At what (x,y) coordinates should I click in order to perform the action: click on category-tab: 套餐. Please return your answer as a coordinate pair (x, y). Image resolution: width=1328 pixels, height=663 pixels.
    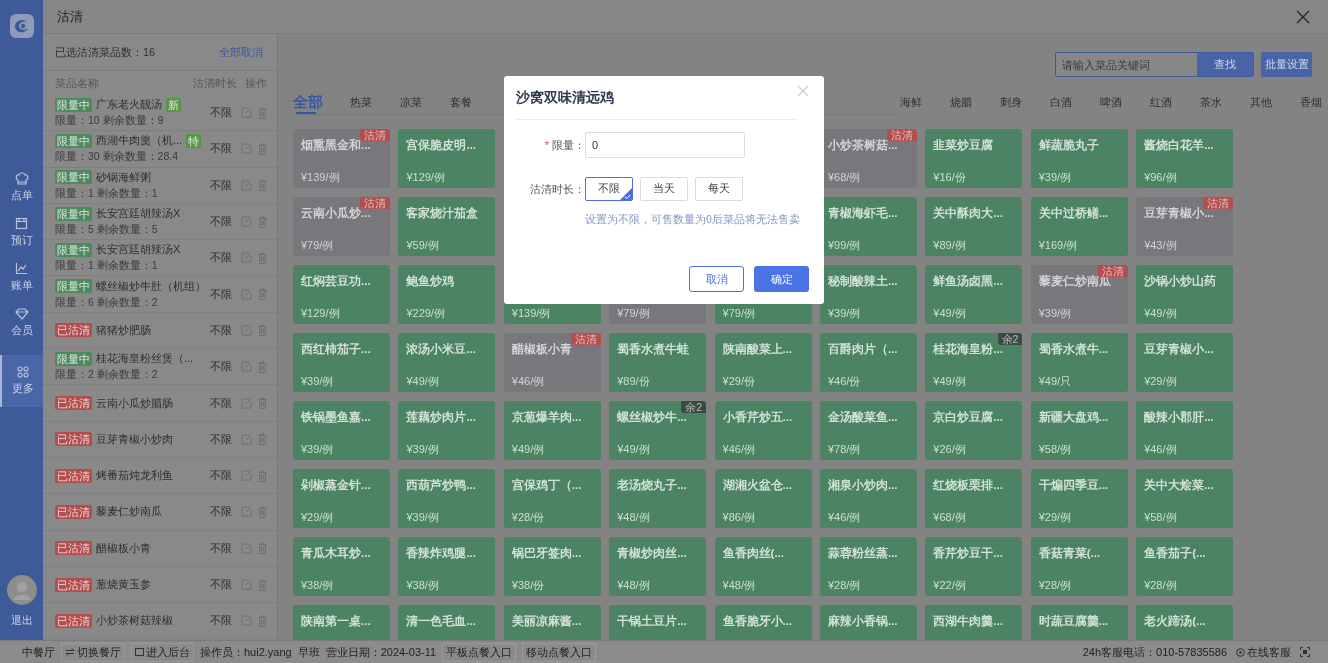
    Looking at the image, I should click on (475, 102).